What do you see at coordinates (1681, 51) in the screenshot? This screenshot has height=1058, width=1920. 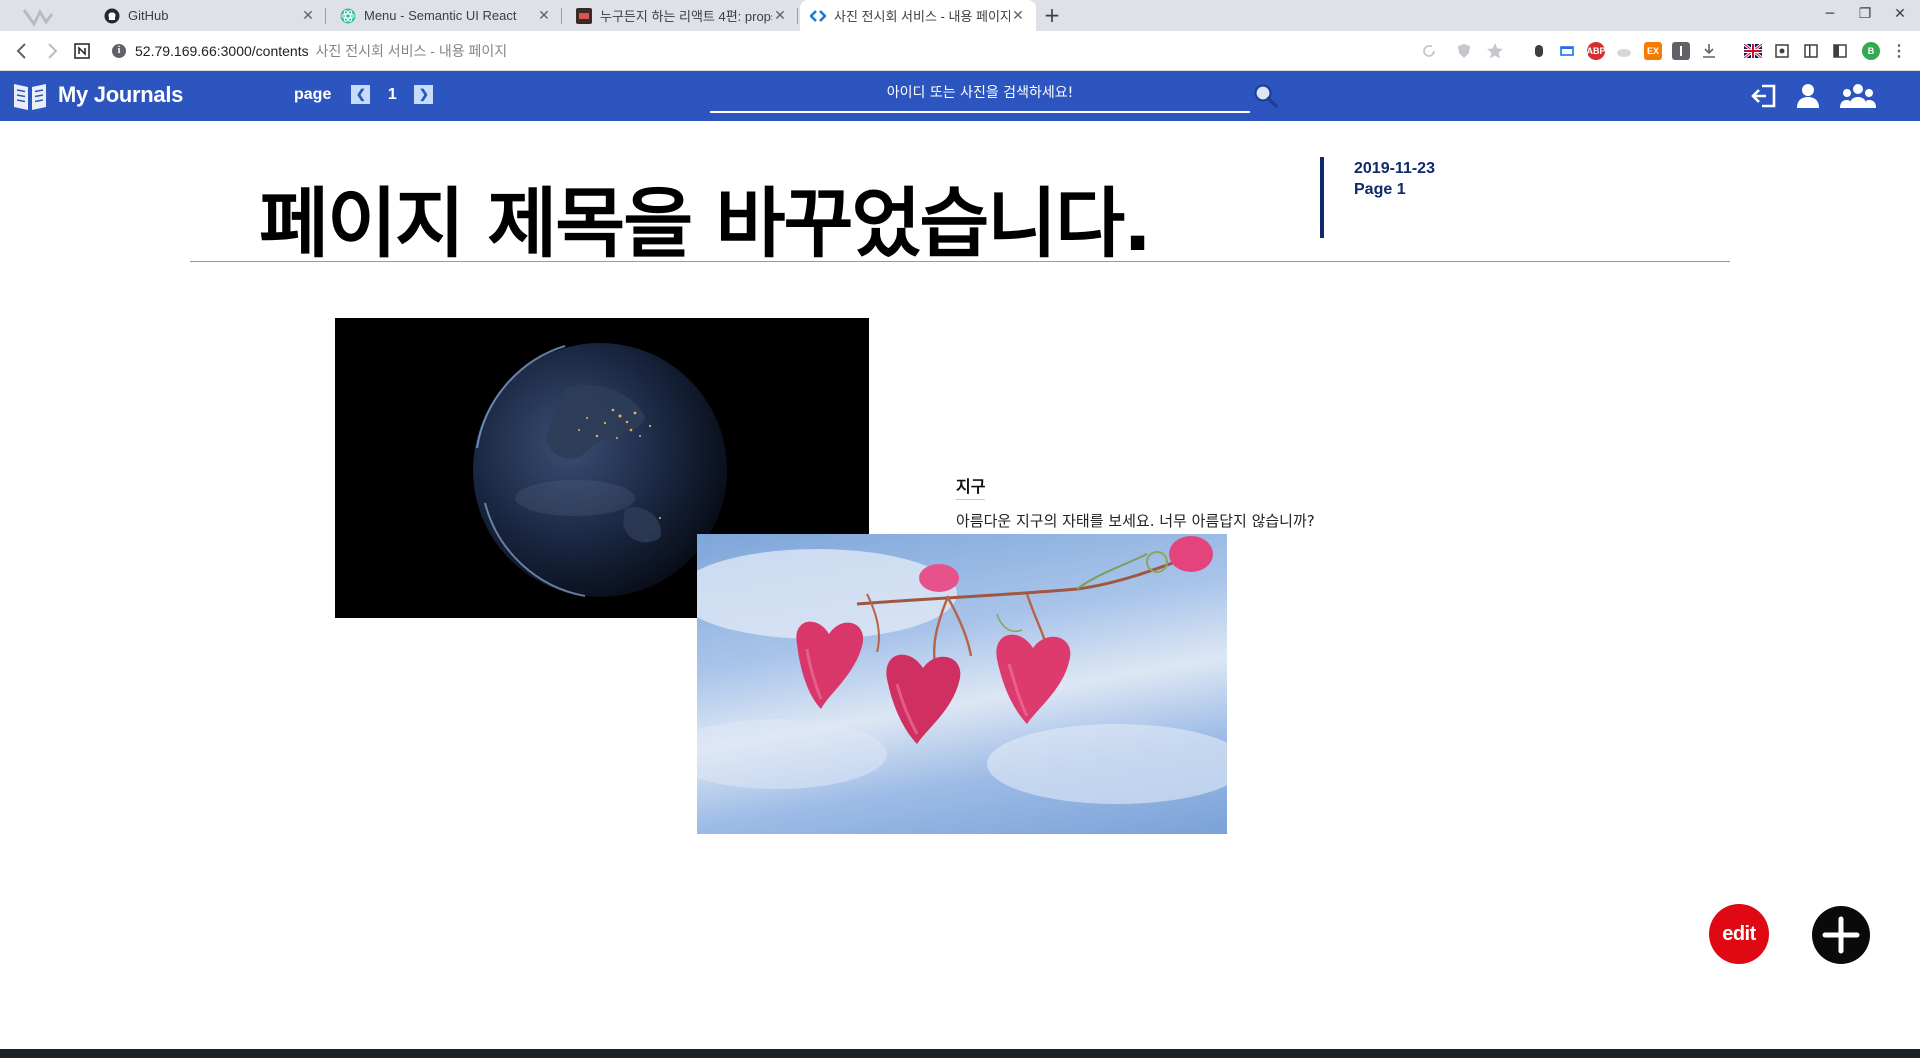 I see `reader-extension-icon` at bounding box center [1681, 51].